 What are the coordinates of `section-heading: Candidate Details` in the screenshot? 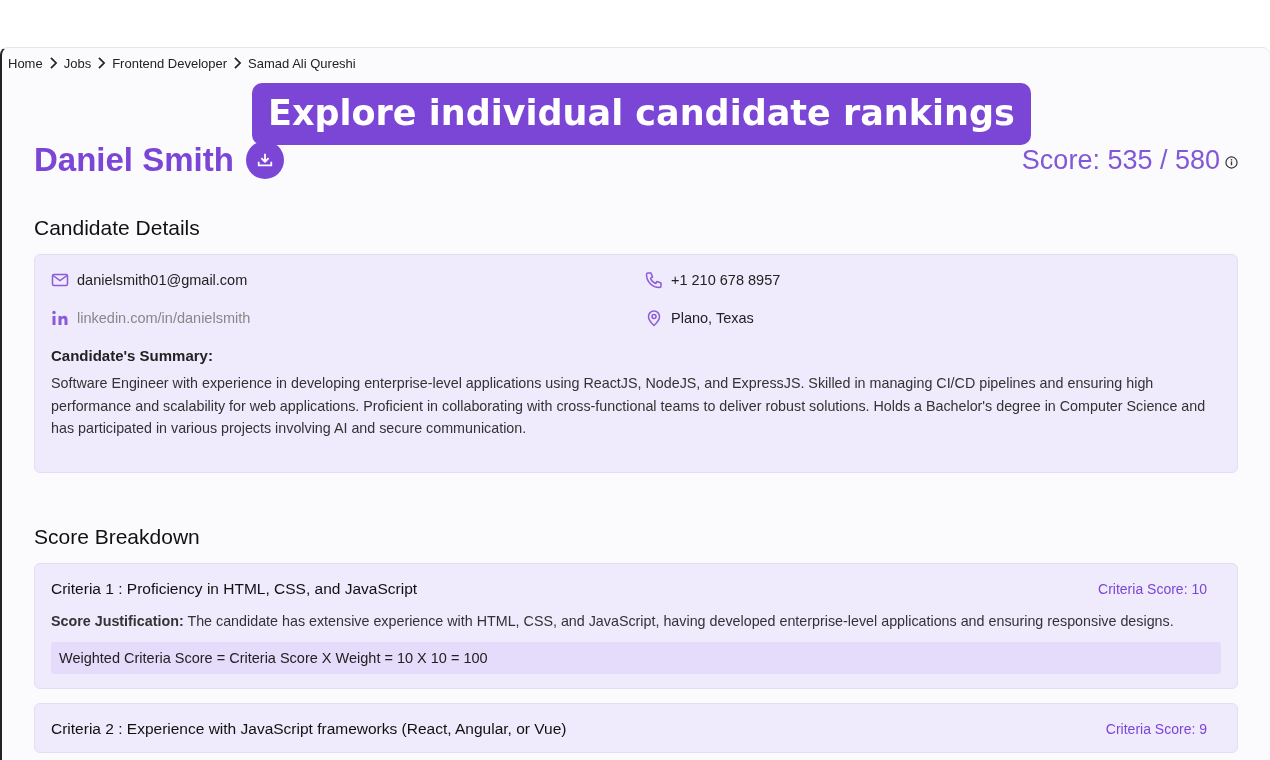 It's located at (117, 228).